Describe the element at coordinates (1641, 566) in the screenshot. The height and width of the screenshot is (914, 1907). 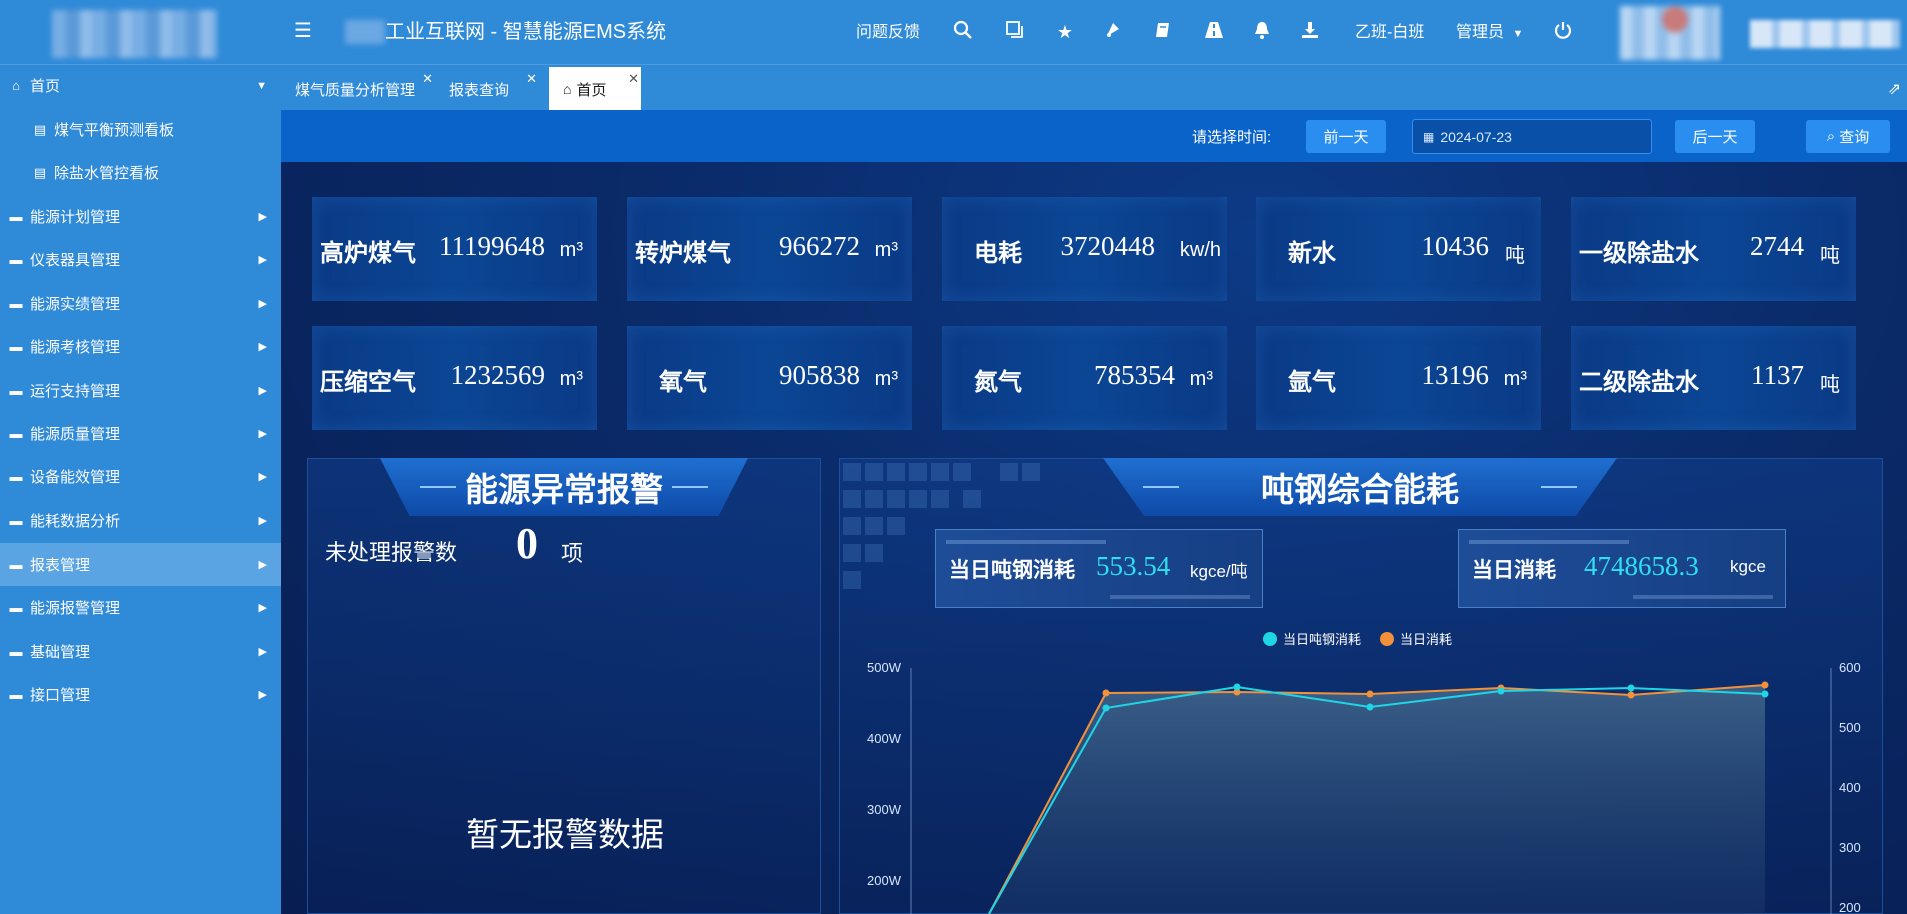
I see `daily-total-value: 4748658.3` at that location.